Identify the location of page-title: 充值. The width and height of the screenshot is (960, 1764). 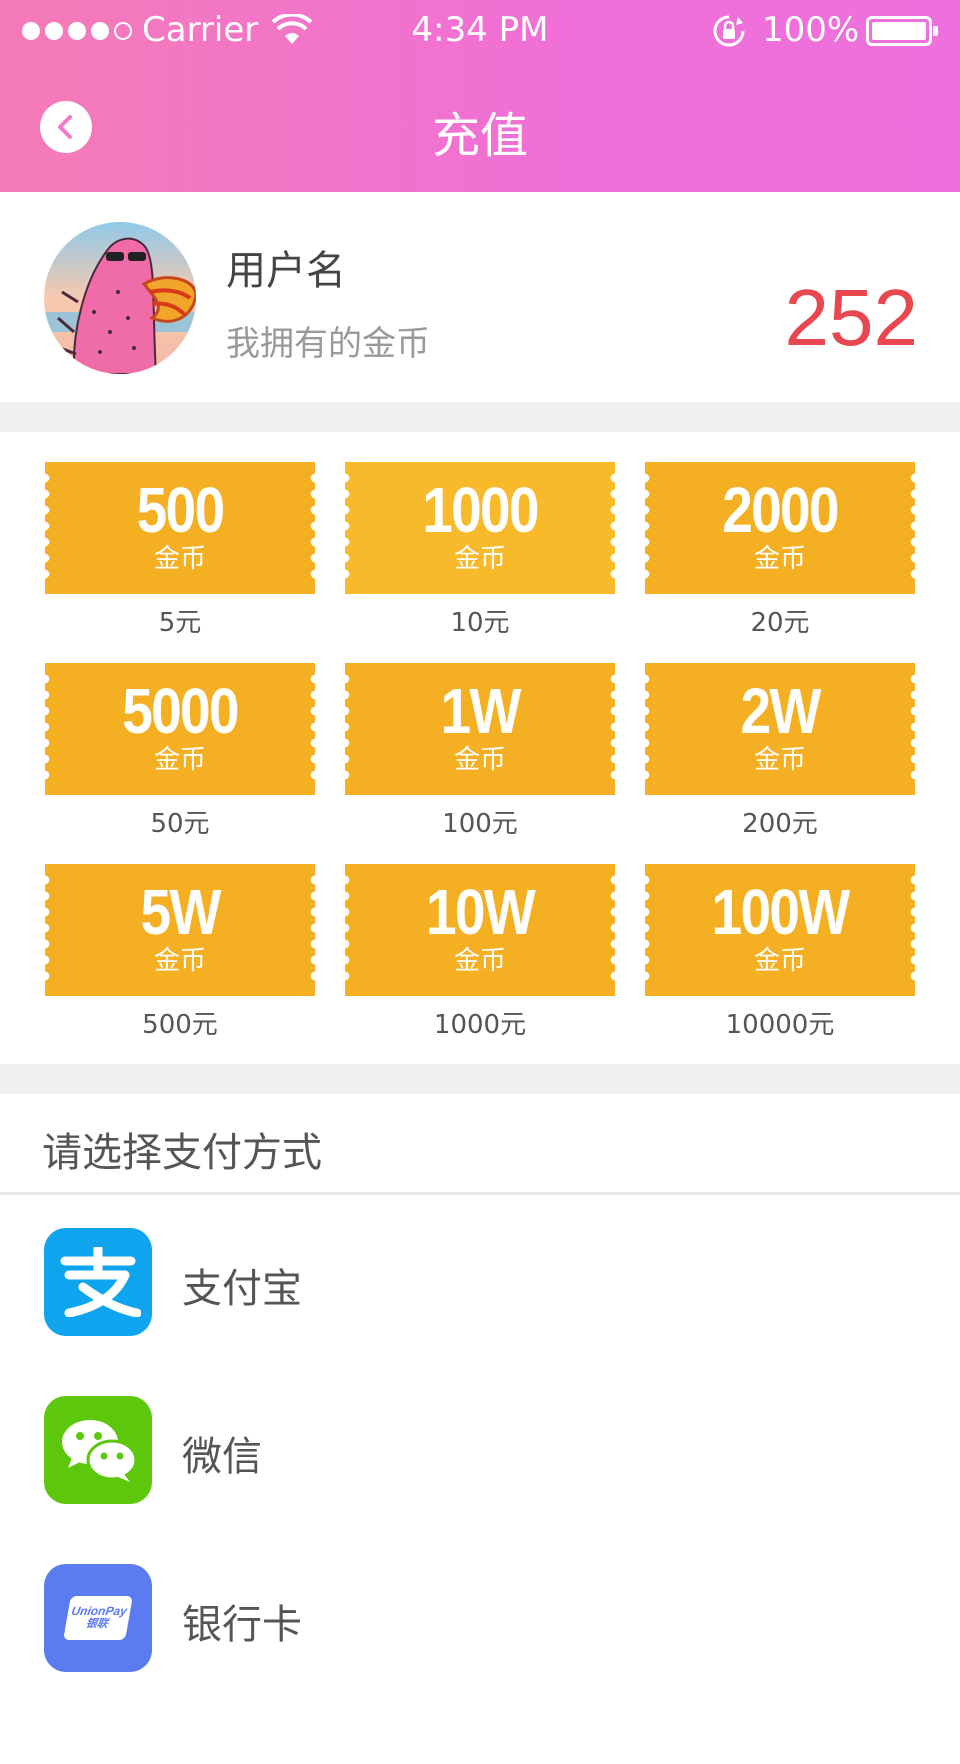
(479, 136).